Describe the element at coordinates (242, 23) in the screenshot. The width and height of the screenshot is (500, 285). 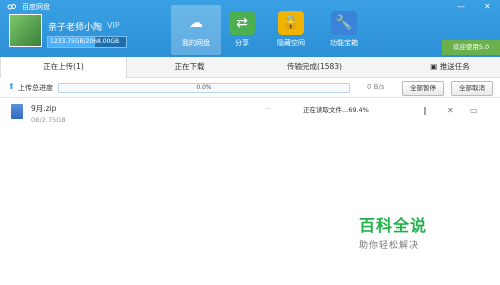
I see `share-icon: ⇄` at that location.